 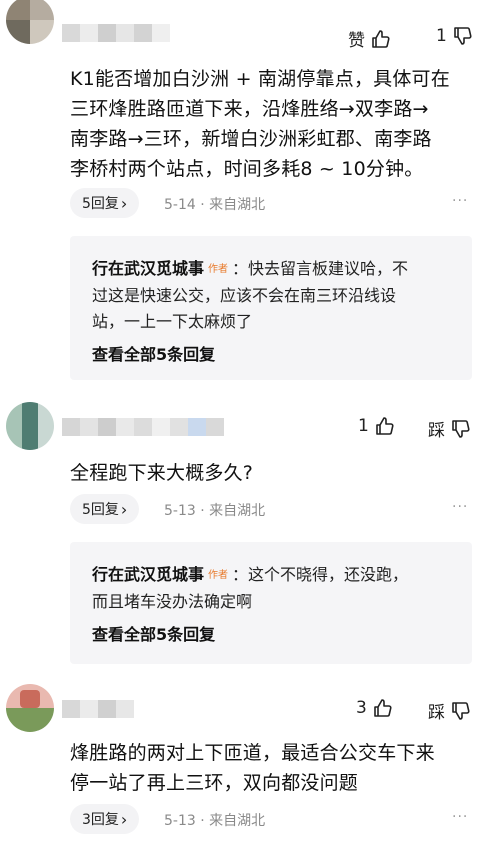 What do you see at coordinates (320, 268) in the screenshot?
I see `reply-line: ：快去留言板建议哈，不` at bounding box center [320, 268].